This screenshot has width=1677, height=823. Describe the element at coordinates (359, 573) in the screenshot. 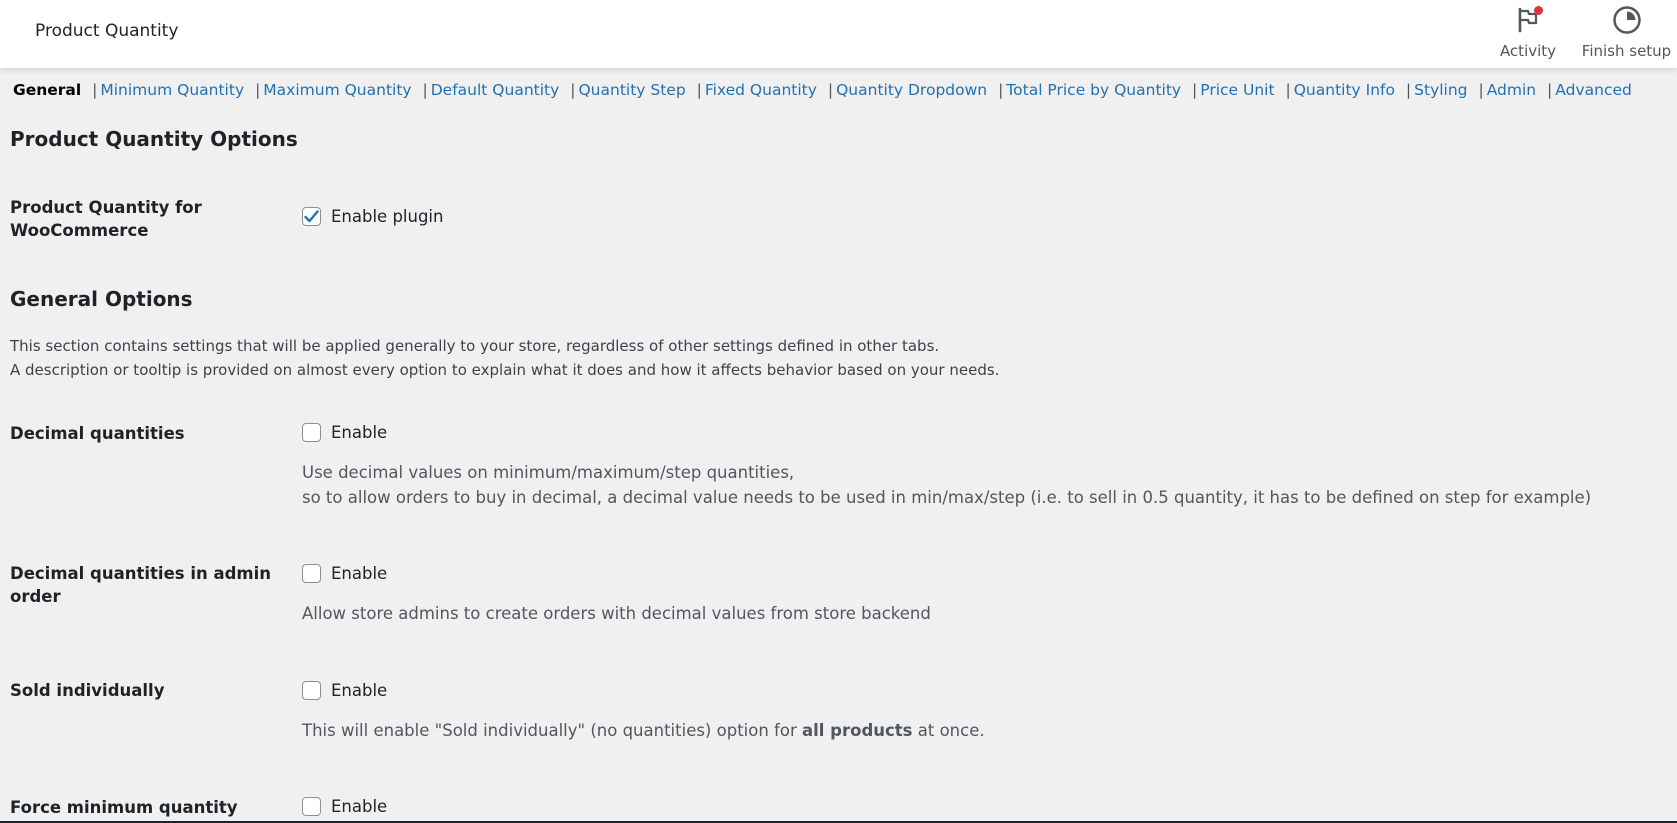

I see `decimal-admin-enable-label: Enable` at that location.